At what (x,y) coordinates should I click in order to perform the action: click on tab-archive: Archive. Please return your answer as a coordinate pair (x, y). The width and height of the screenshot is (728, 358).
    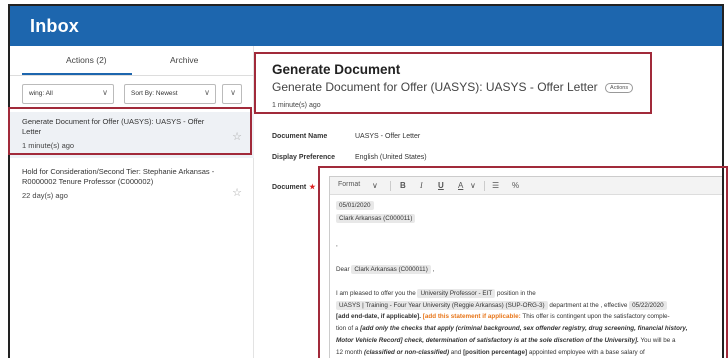
    Looking at the image, I should click on (184, 60).